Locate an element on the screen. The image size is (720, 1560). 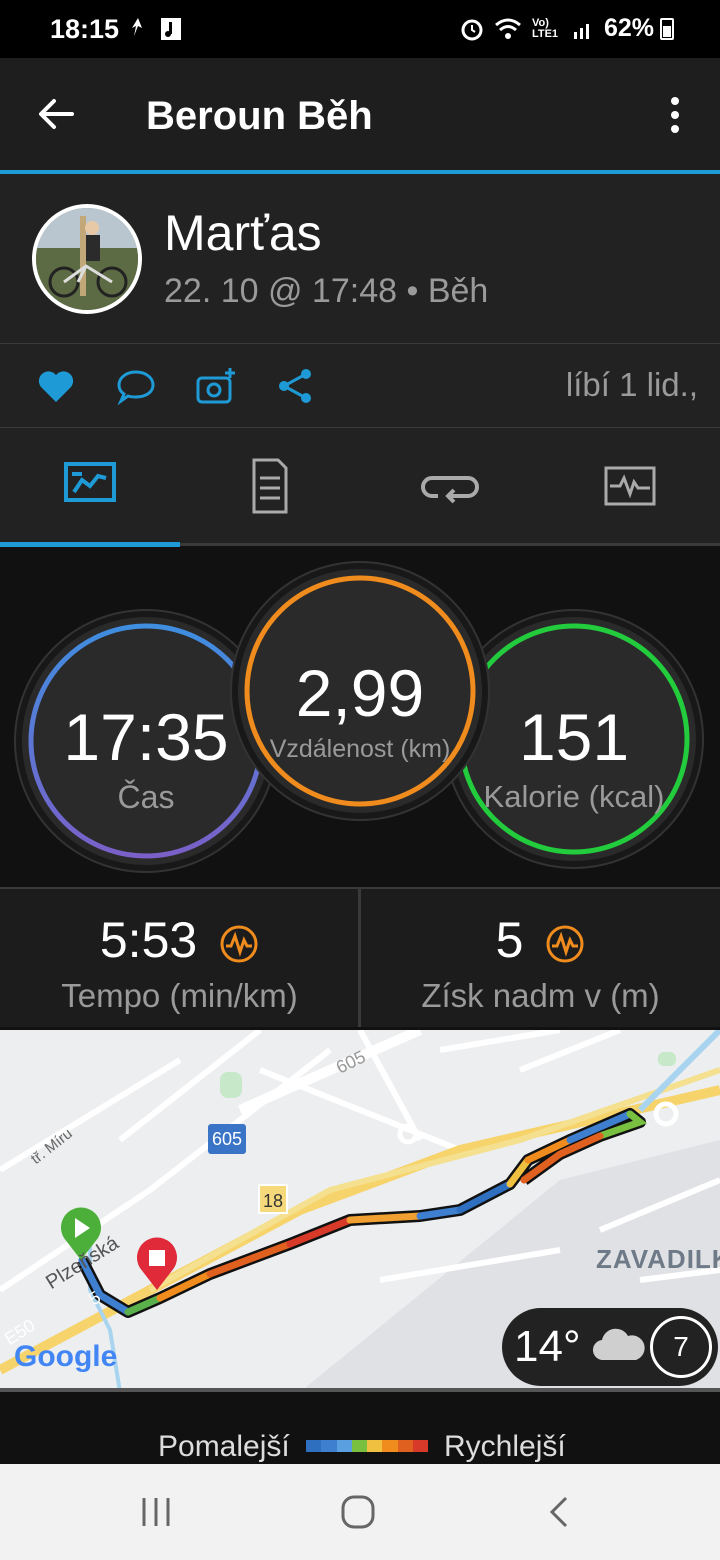
music-icon is located at coordinates (171, 29).